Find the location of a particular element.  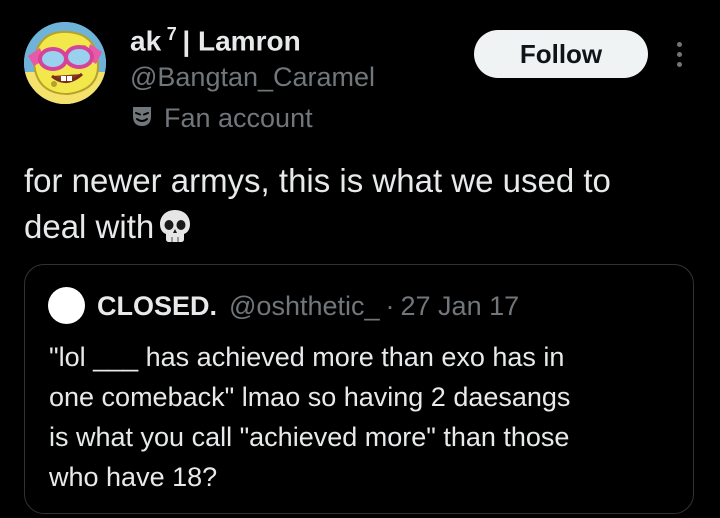

author-name: ak 7 | Lamron is located at coordinates (215, 40).